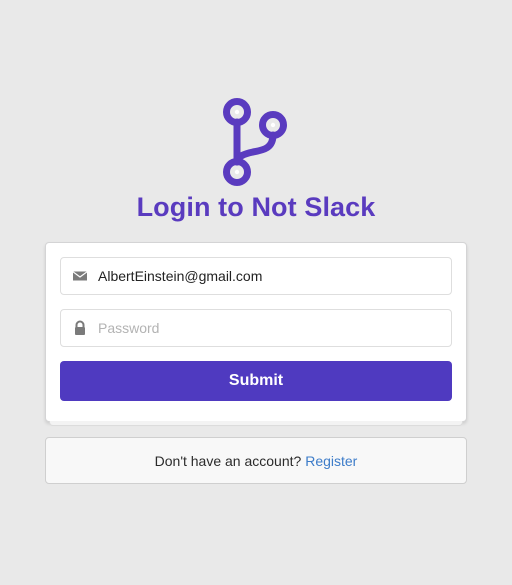 This screenshot has width=512, height=585. Describe the element at coordinates (80, 276) in the screenshot. I see `envelope-icon` at that location.